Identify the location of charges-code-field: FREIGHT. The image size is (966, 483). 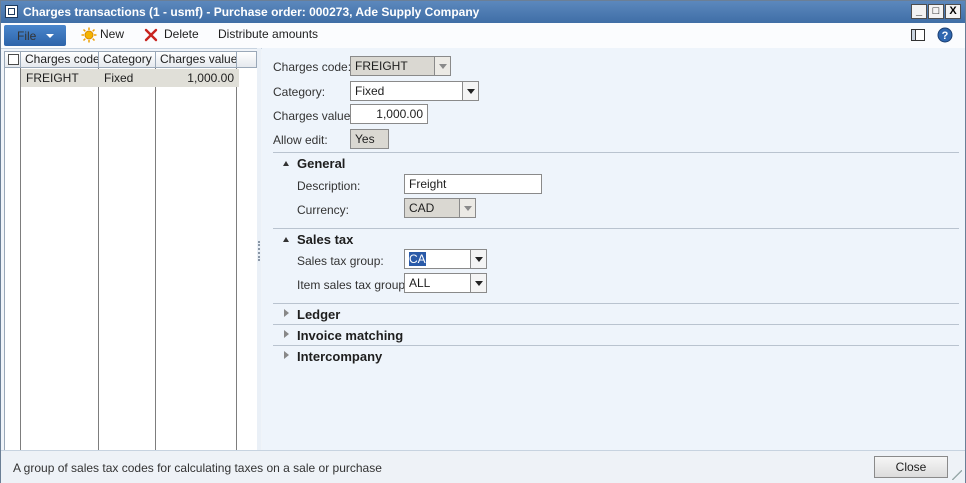
(400, 66).